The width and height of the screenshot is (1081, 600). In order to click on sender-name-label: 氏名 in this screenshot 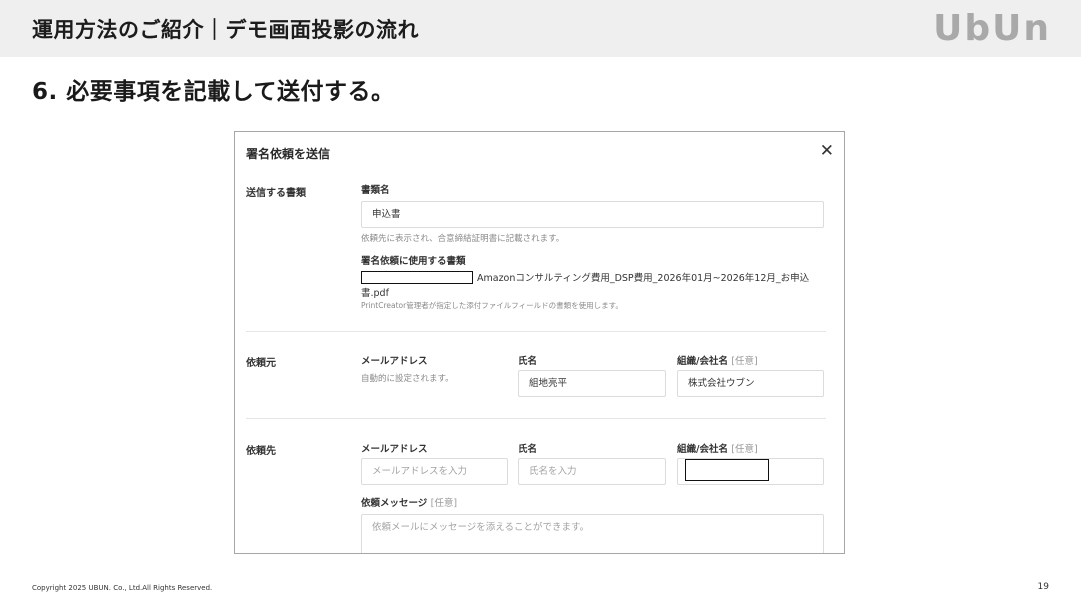, I will do `click(528, 361)`.